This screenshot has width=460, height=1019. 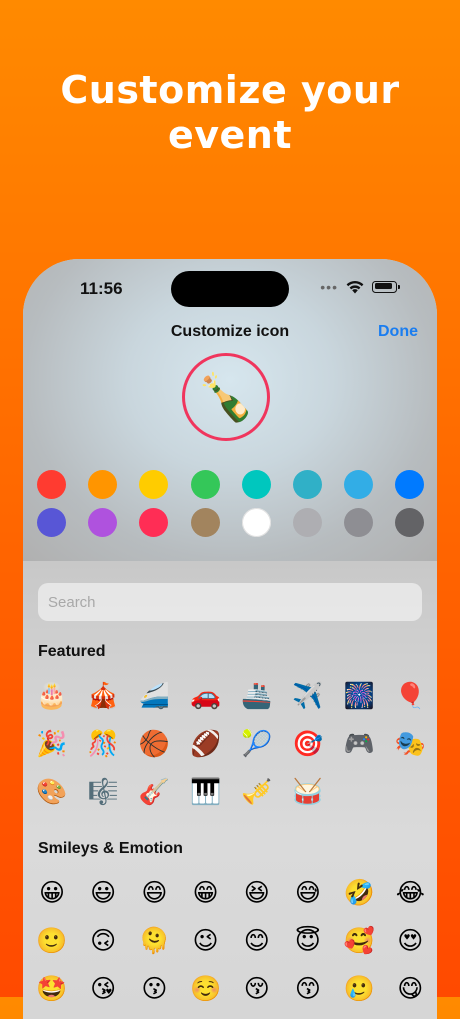 I want to click on headline: Customize your event, so click(x=230, y=113).